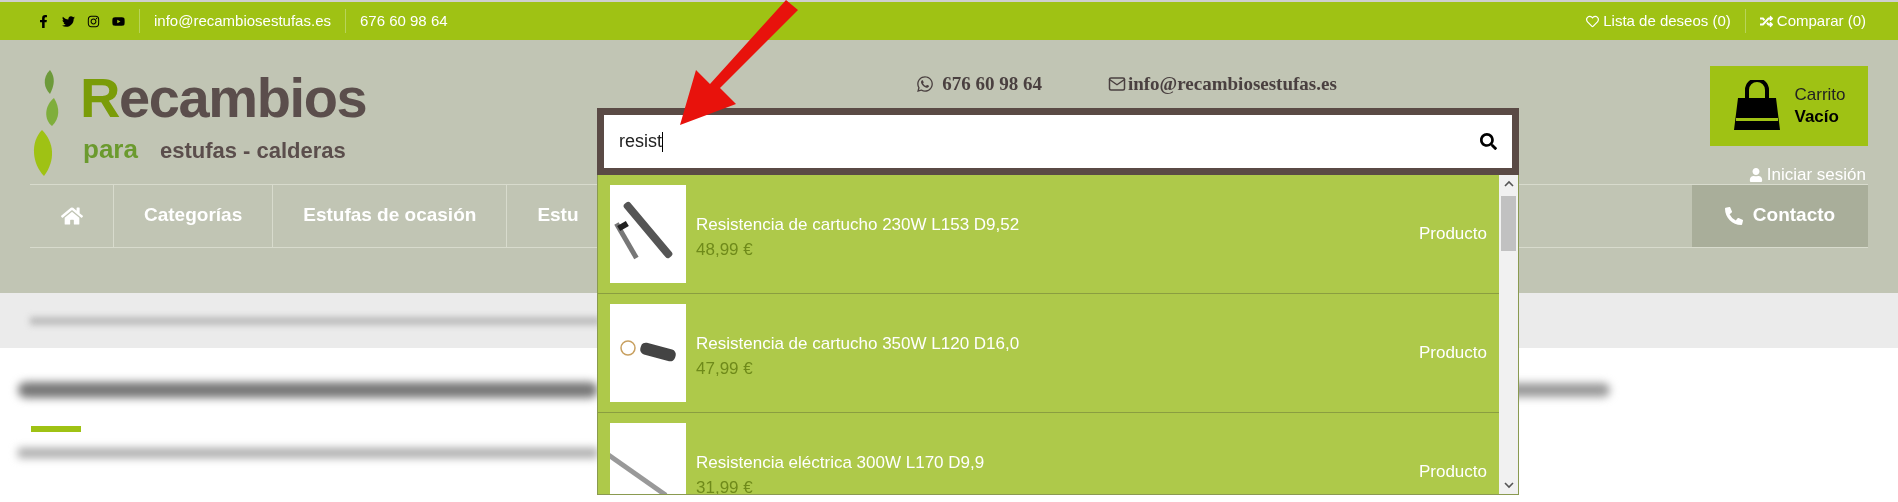 This screenshot has width=1898, height=502. What do you see at coordinates (1757, 106) in the screenshot?
I see `shopping-bag-icon` at bounding box center [1757, 106].